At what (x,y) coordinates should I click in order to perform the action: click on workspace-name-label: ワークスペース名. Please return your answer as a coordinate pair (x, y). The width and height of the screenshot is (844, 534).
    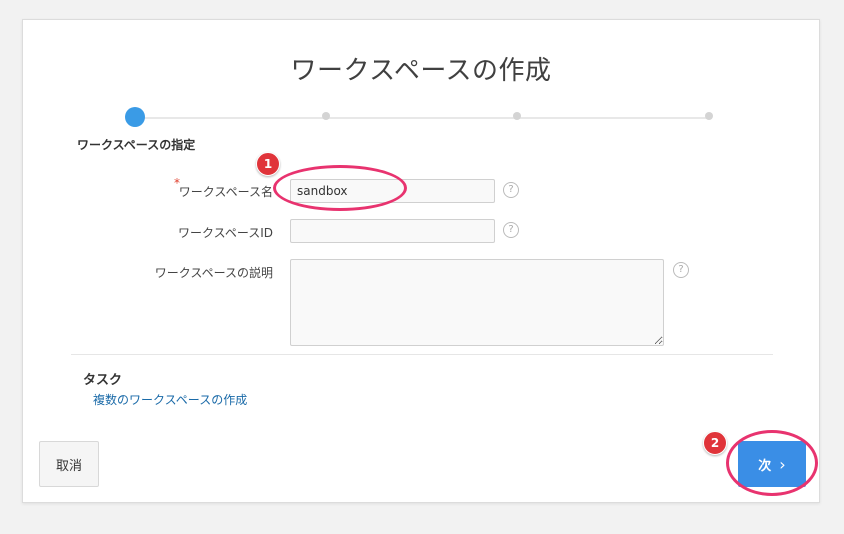
    Looking at the image, I should click on (225, 192).